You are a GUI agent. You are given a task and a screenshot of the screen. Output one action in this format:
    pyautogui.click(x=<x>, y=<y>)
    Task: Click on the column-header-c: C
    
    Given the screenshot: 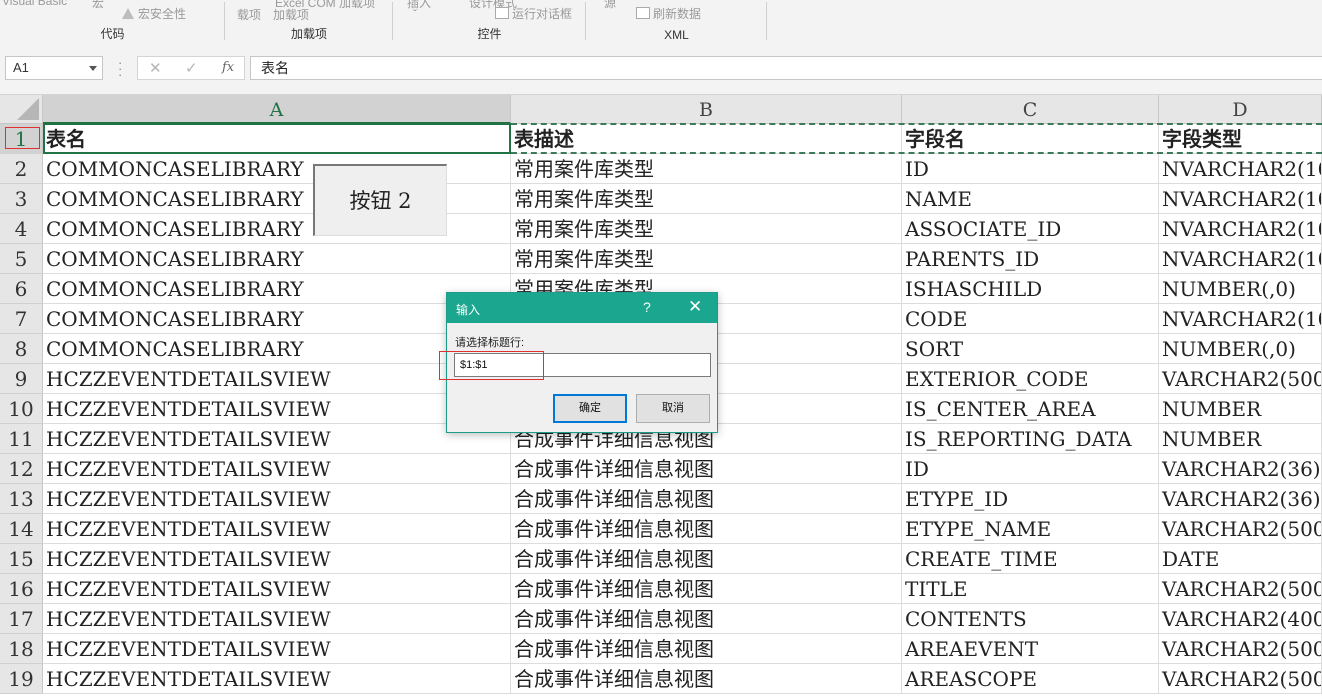 What is the action you would take?
    pyautogui.click(x=1030, y=109)
    